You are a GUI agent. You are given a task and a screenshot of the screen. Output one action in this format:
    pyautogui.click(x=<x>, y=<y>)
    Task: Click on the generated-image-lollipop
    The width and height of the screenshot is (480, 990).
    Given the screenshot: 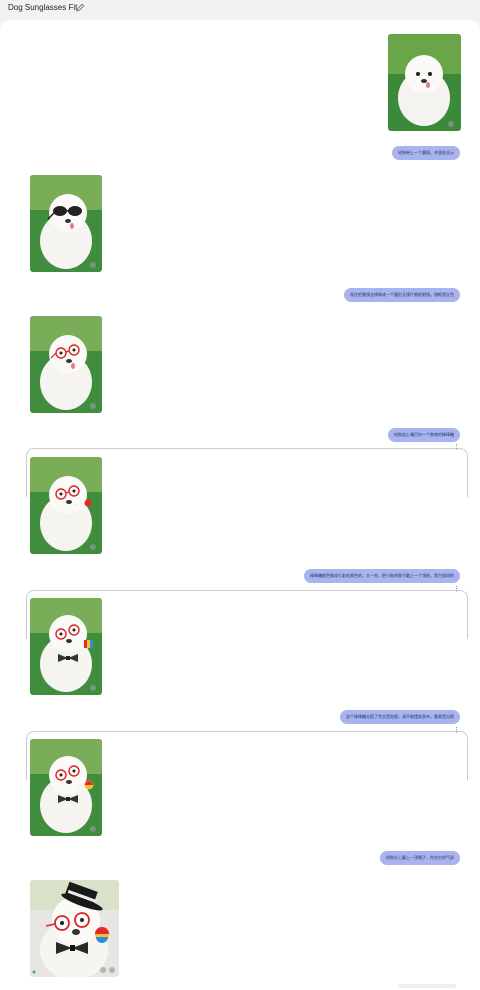 What is the action you would take?
    pyautogui.click(x=66, y=505)
    